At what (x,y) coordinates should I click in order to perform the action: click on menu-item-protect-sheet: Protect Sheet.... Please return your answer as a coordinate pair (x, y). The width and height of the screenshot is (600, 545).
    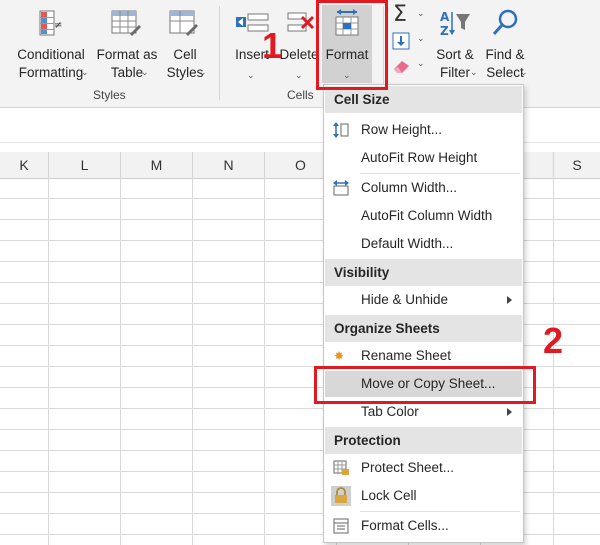
    Looking at the image, I should click on (423, 468).